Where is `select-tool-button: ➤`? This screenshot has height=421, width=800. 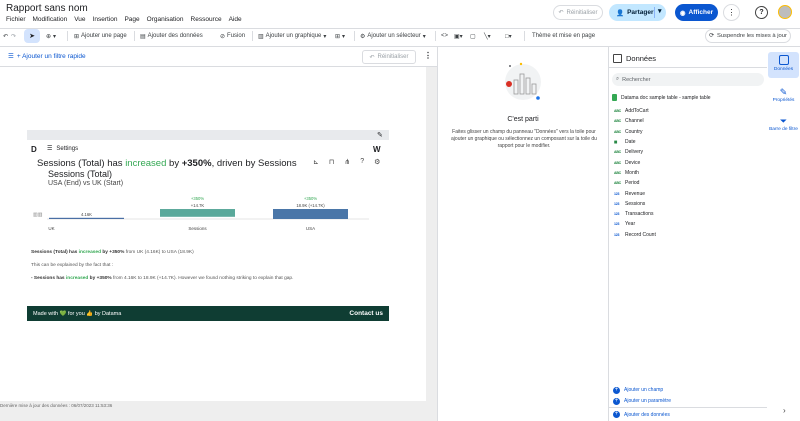 select-tool-button: ➤ is located at coordinates (32, 36).